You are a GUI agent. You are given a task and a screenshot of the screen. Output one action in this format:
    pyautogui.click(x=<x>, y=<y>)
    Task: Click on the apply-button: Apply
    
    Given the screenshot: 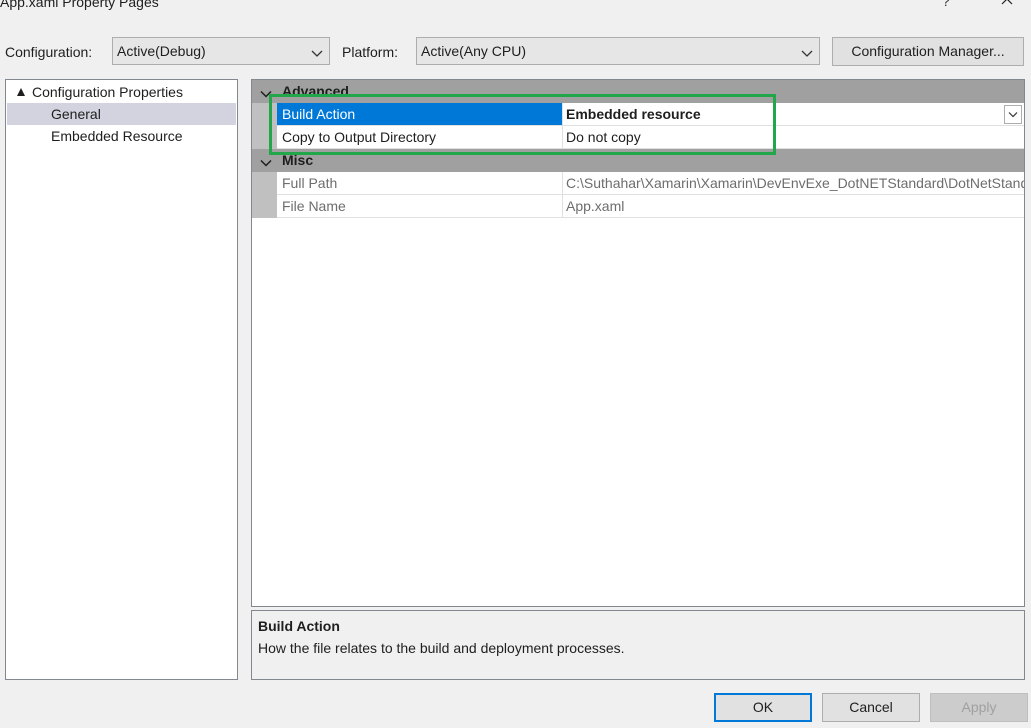 What is the action you would take?
    pyautogui.click(x=979, y=707)
    